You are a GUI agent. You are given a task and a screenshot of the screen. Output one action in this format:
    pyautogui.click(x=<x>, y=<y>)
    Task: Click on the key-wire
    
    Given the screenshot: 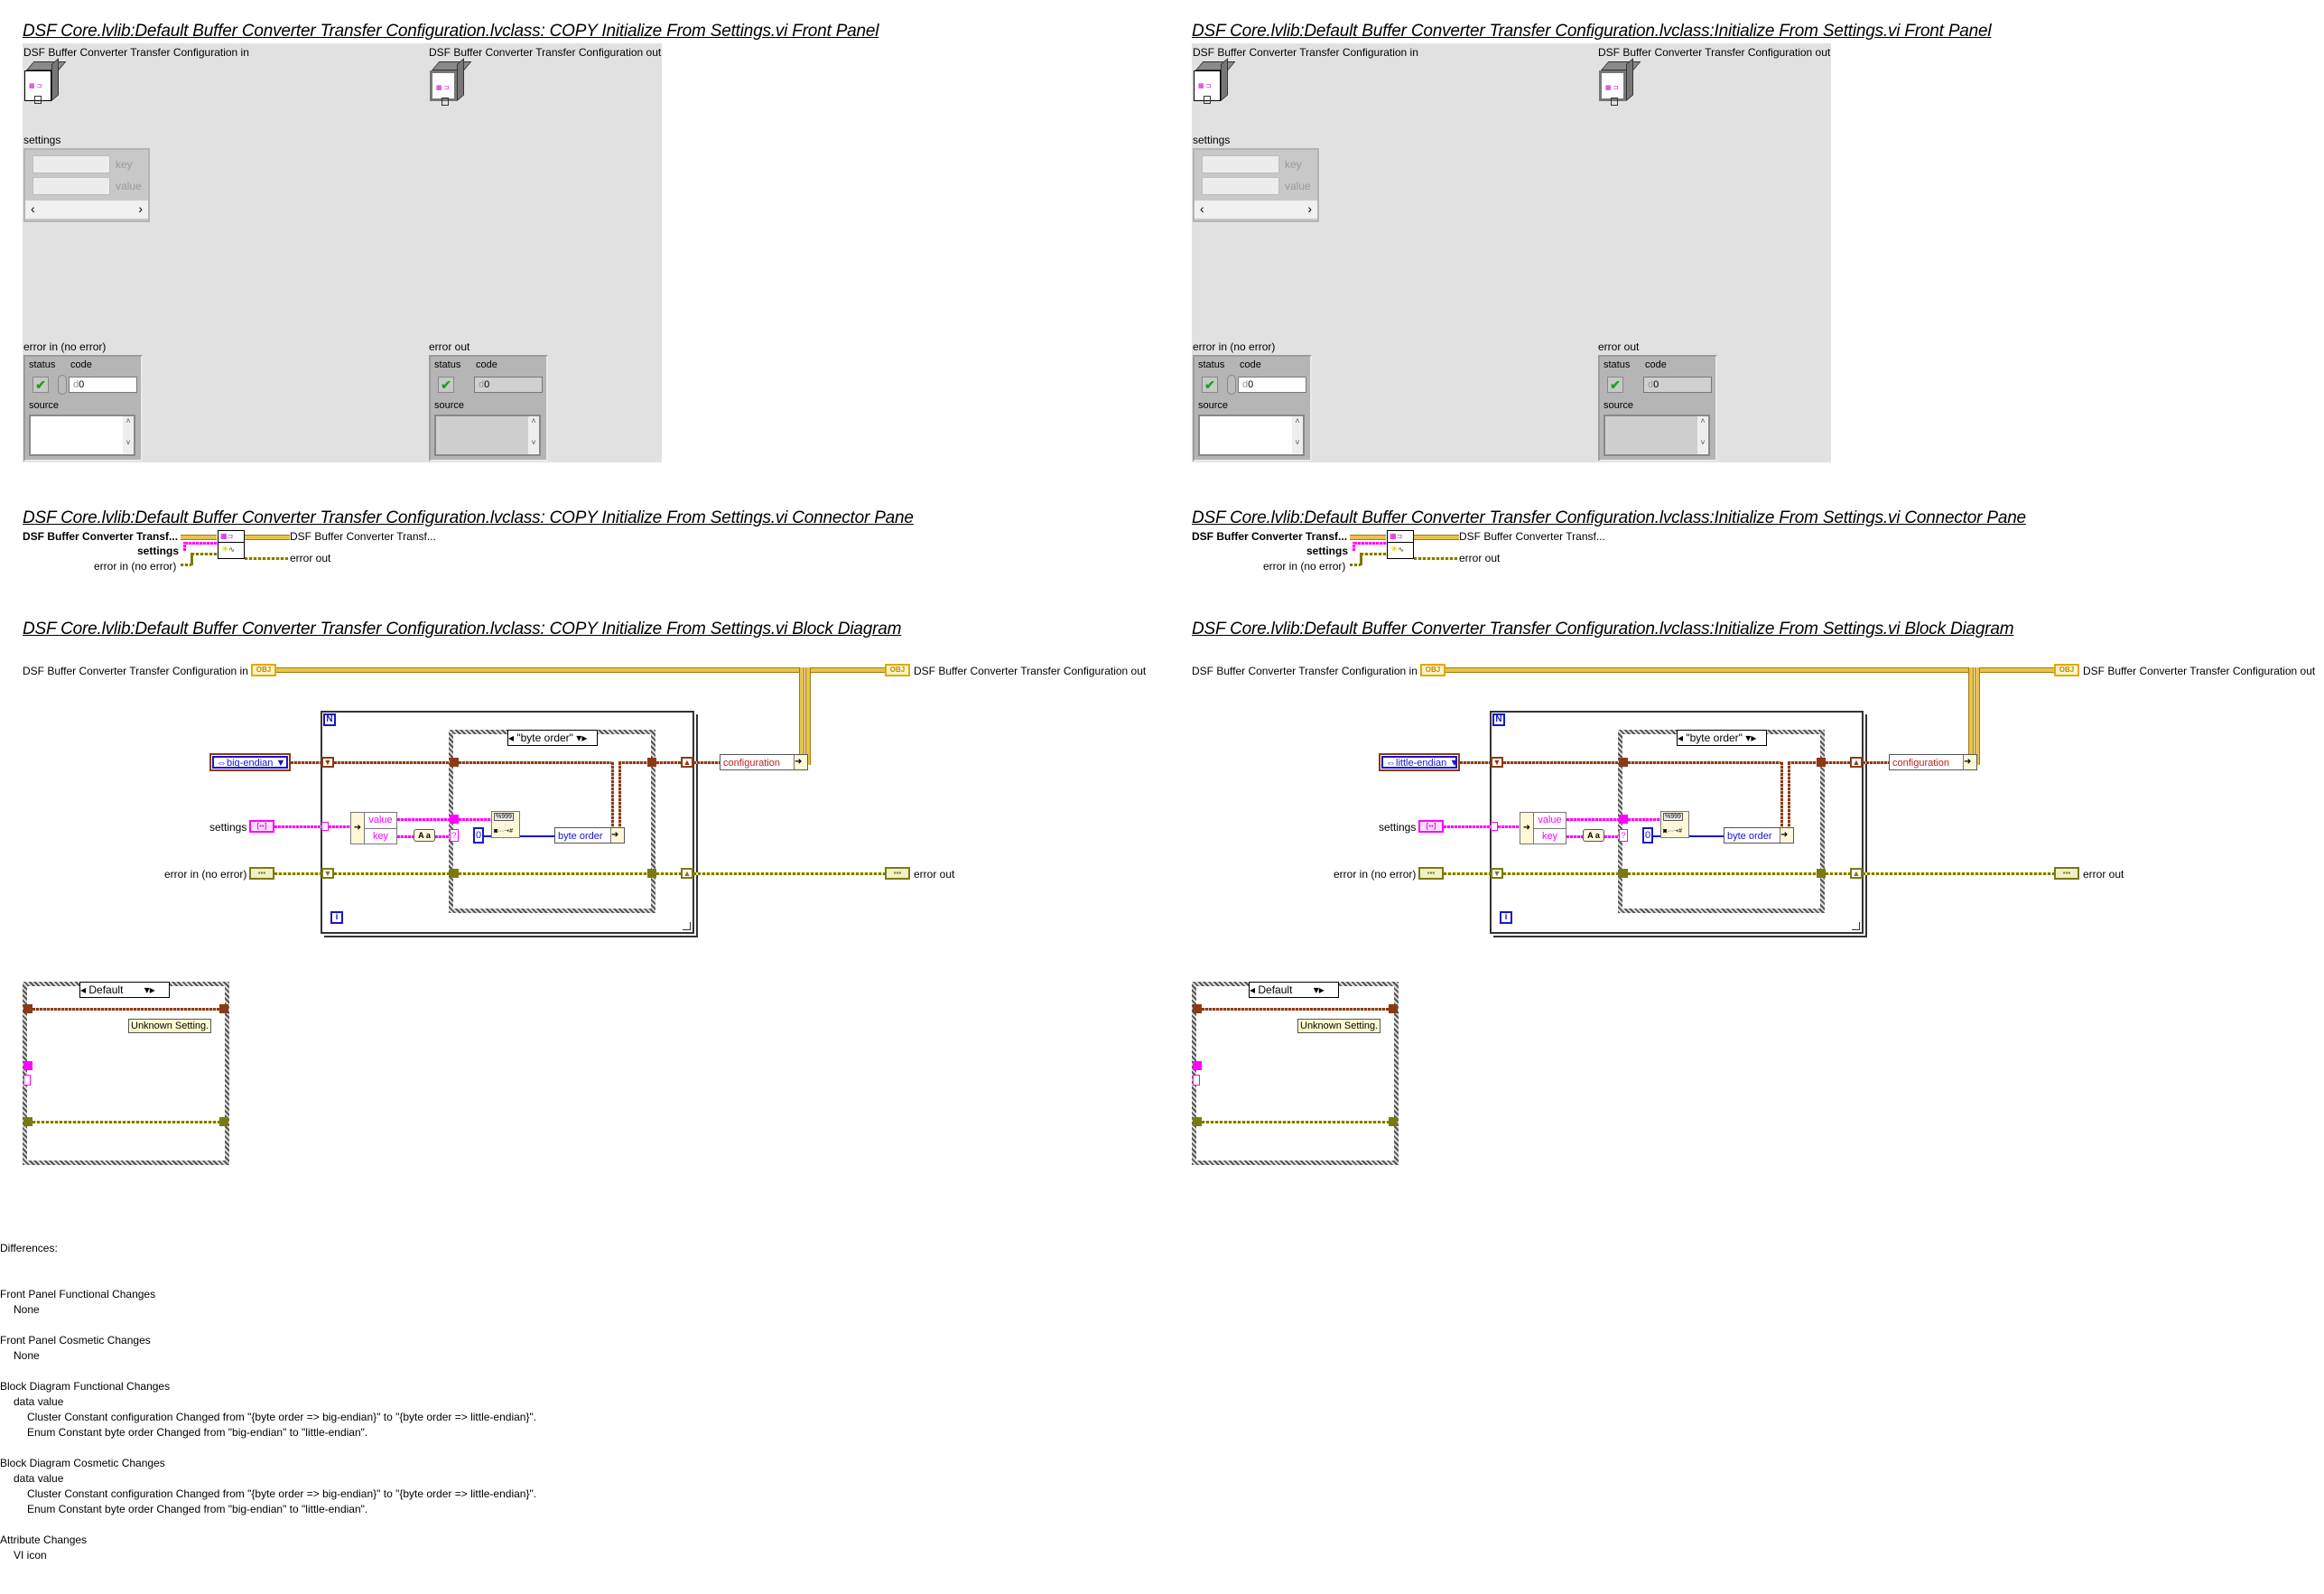 What is the action you would take?
    pyautogui.click(x=405, y=836)
    